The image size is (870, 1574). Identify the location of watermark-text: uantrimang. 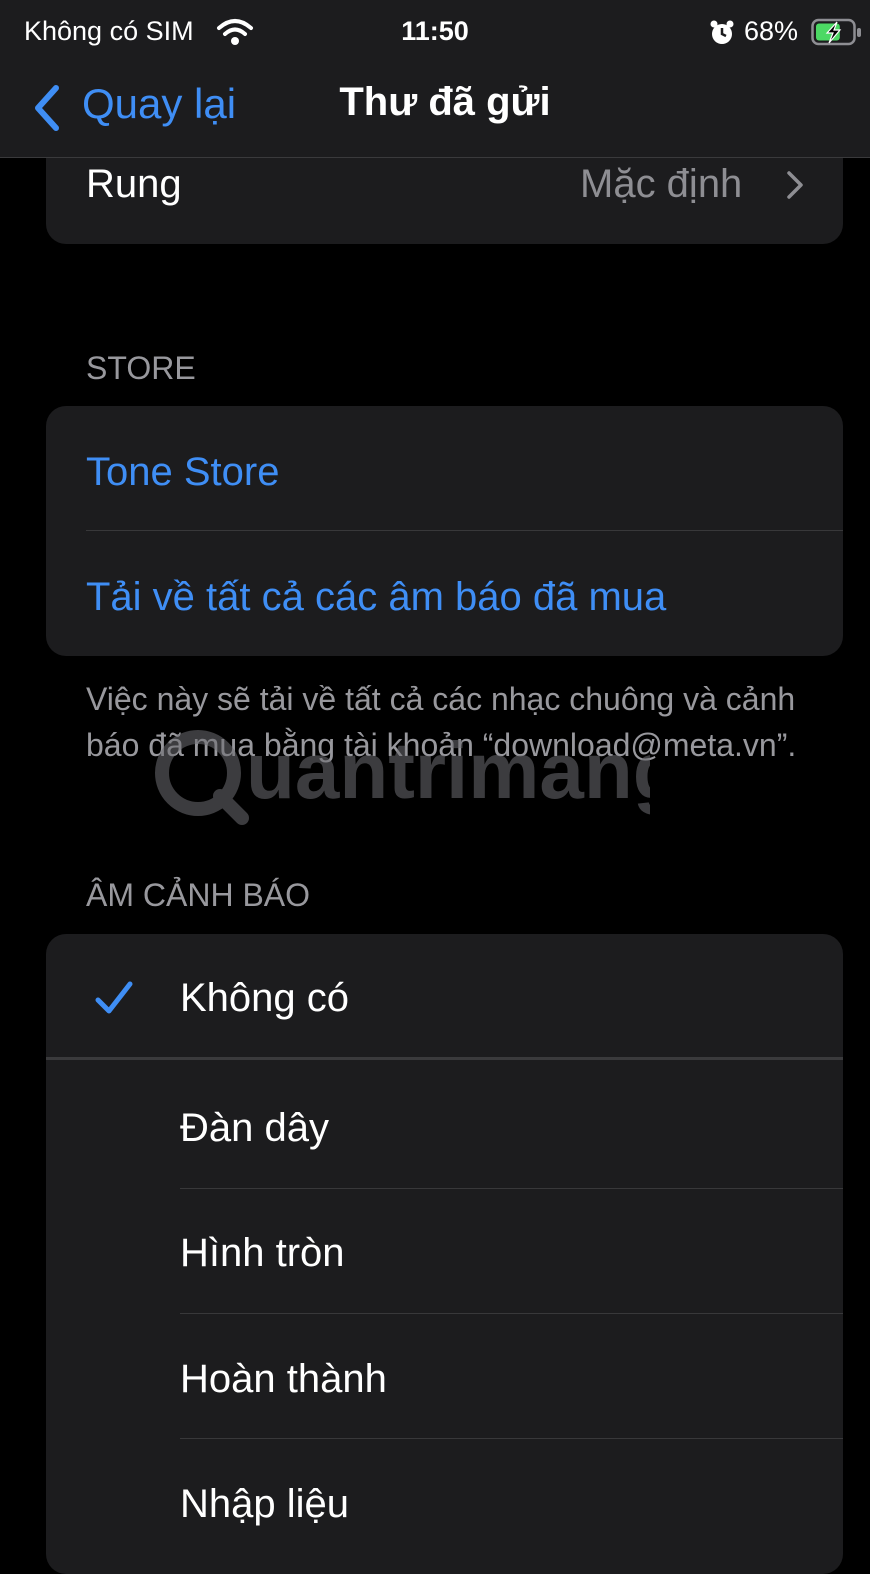
(448, 770).